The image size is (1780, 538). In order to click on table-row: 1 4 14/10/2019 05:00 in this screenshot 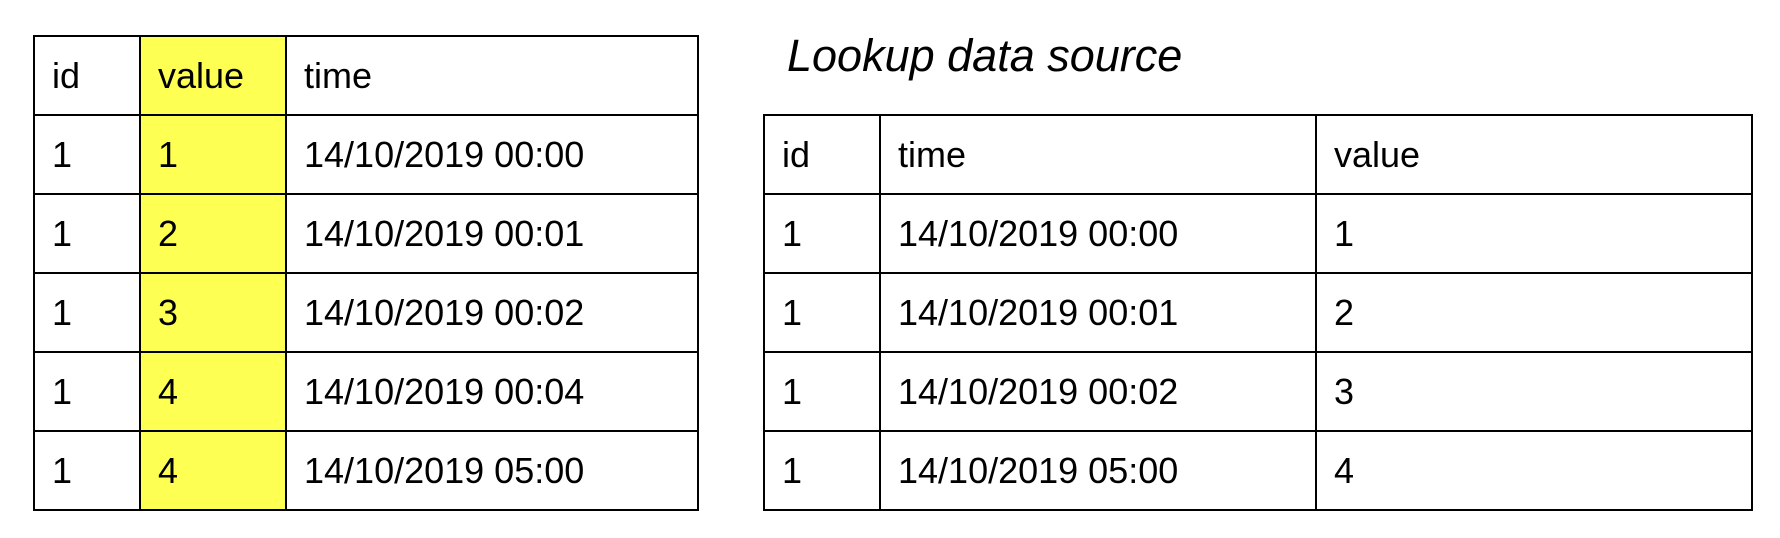, I will do `click(366, 470)`.